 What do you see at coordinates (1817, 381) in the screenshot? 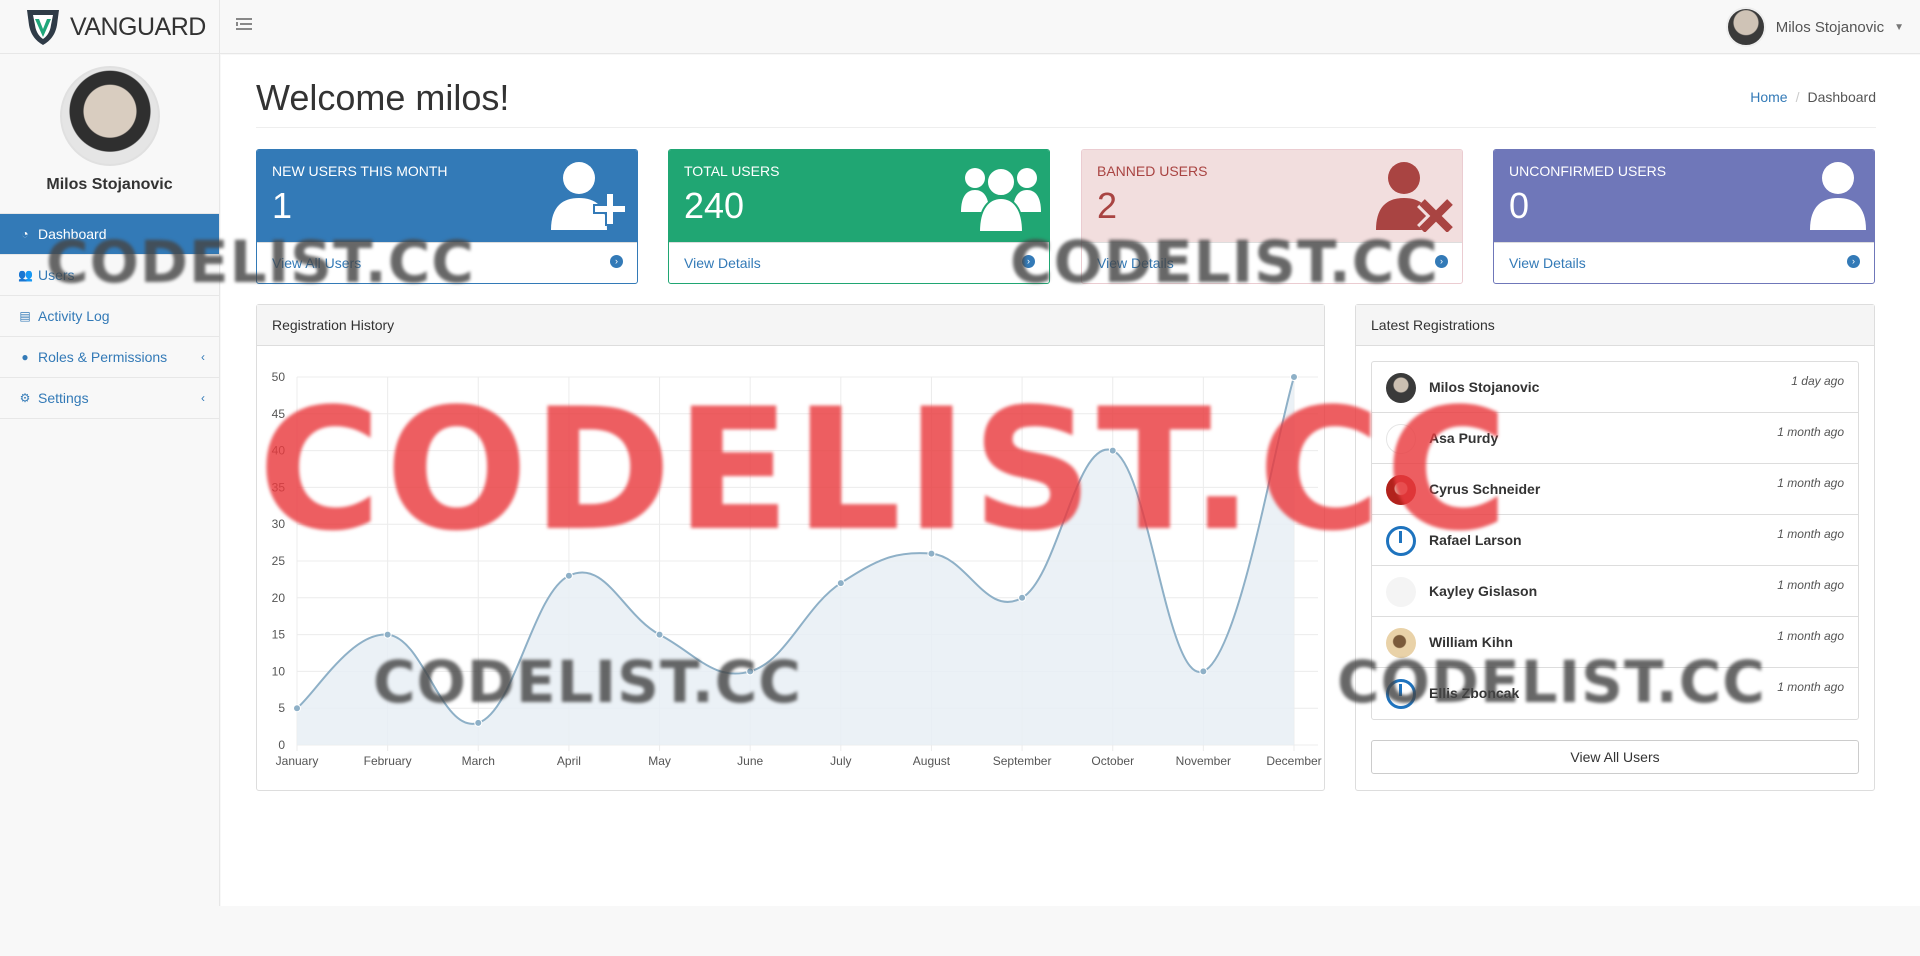
I see `registration-time: 1 day ago` at bounding box center [1817, 381].